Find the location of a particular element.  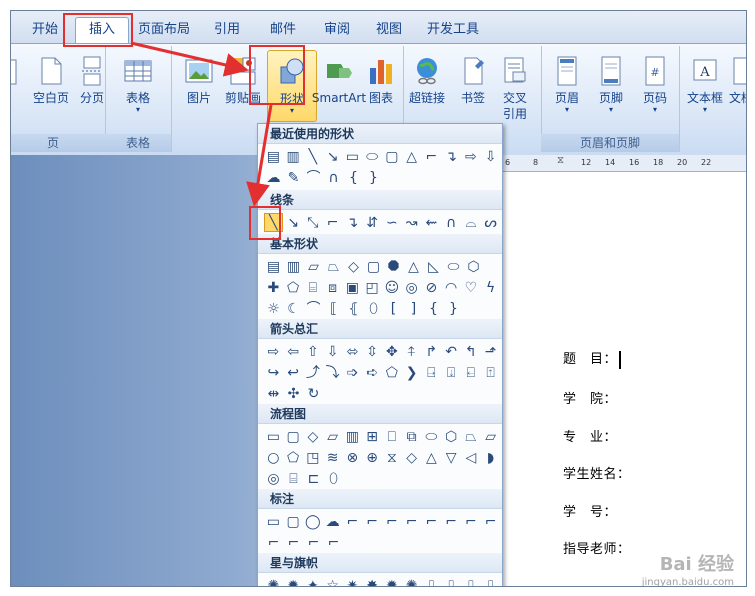

8-point-star-shape-icon: ✷ is located at coordinates (352, 581).